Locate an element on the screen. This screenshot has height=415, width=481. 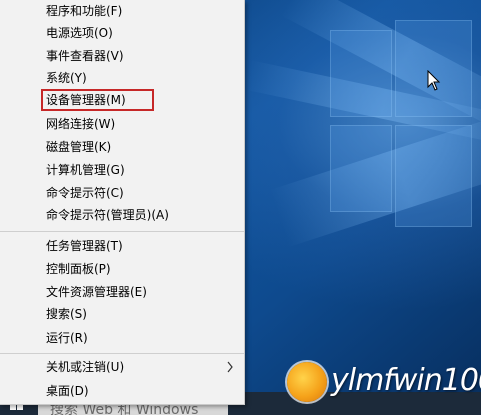
watermark-text: ylmfwin100.com is located at coordinates (406, 380).